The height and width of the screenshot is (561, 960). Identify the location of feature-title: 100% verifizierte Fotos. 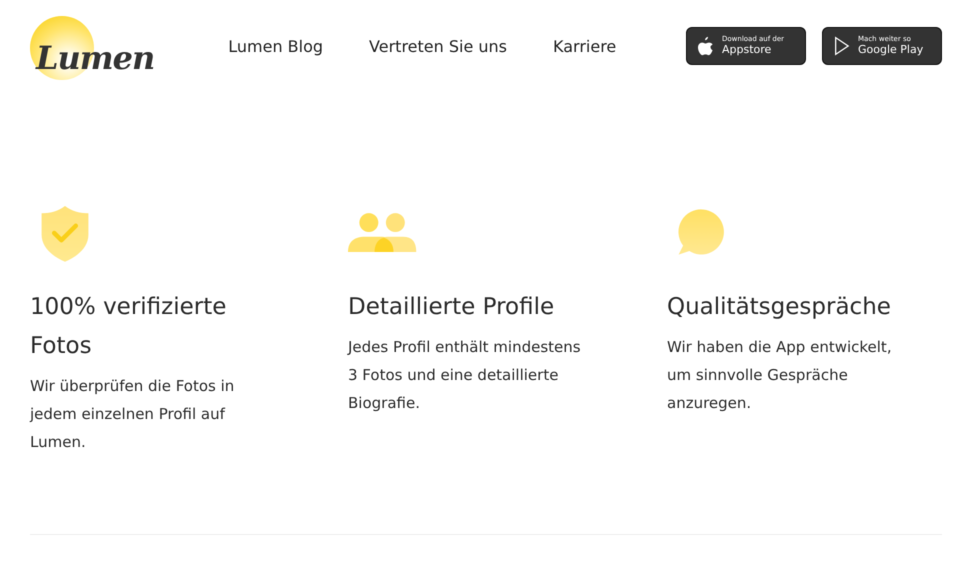
(129, 327).